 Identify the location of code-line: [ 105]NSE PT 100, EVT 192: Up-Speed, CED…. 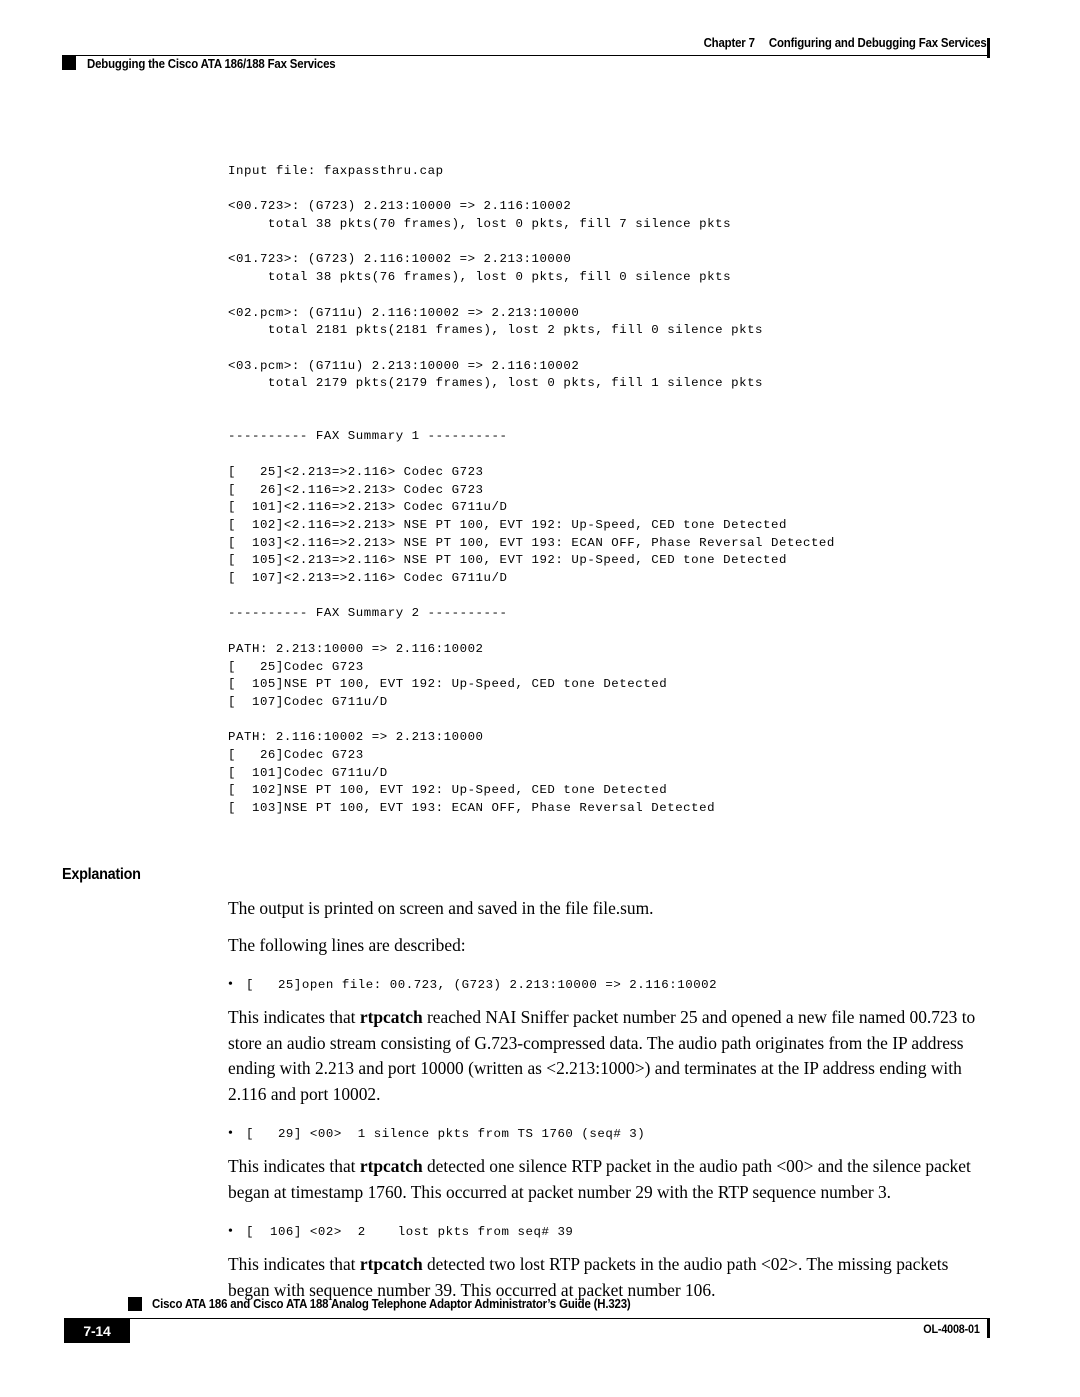
(448, 684).